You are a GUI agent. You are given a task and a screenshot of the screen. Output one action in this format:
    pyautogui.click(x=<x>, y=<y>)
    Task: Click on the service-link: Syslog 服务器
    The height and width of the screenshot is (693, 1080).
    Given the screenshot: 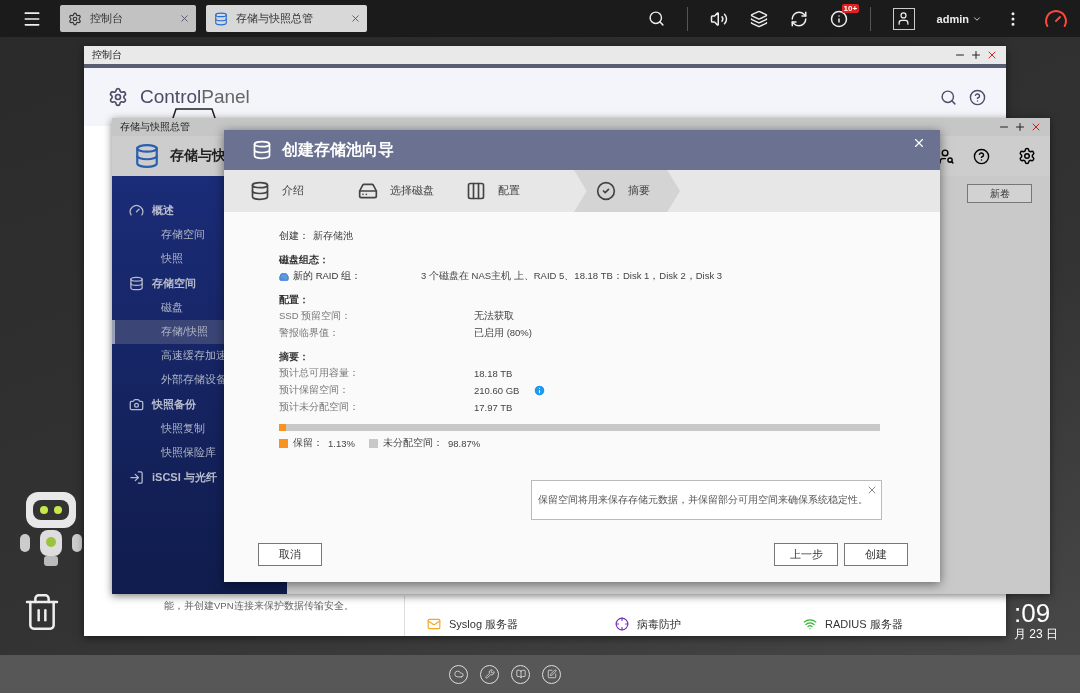 What is the action you would take?
    pyautogui.click(x=521, y=624)
    